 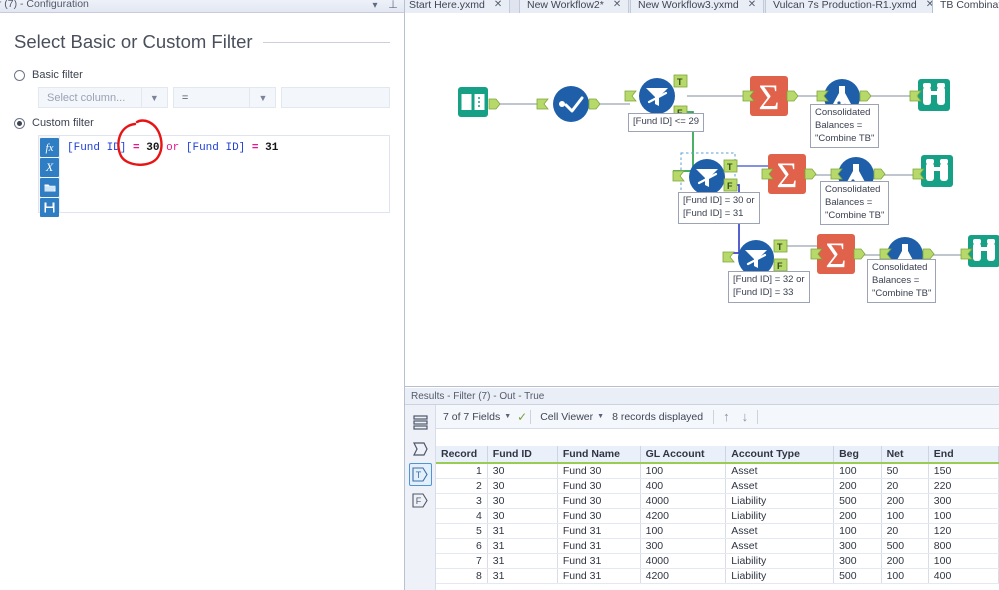 I want to click on expr-token-op-1: =, so click(x=136, y=148).